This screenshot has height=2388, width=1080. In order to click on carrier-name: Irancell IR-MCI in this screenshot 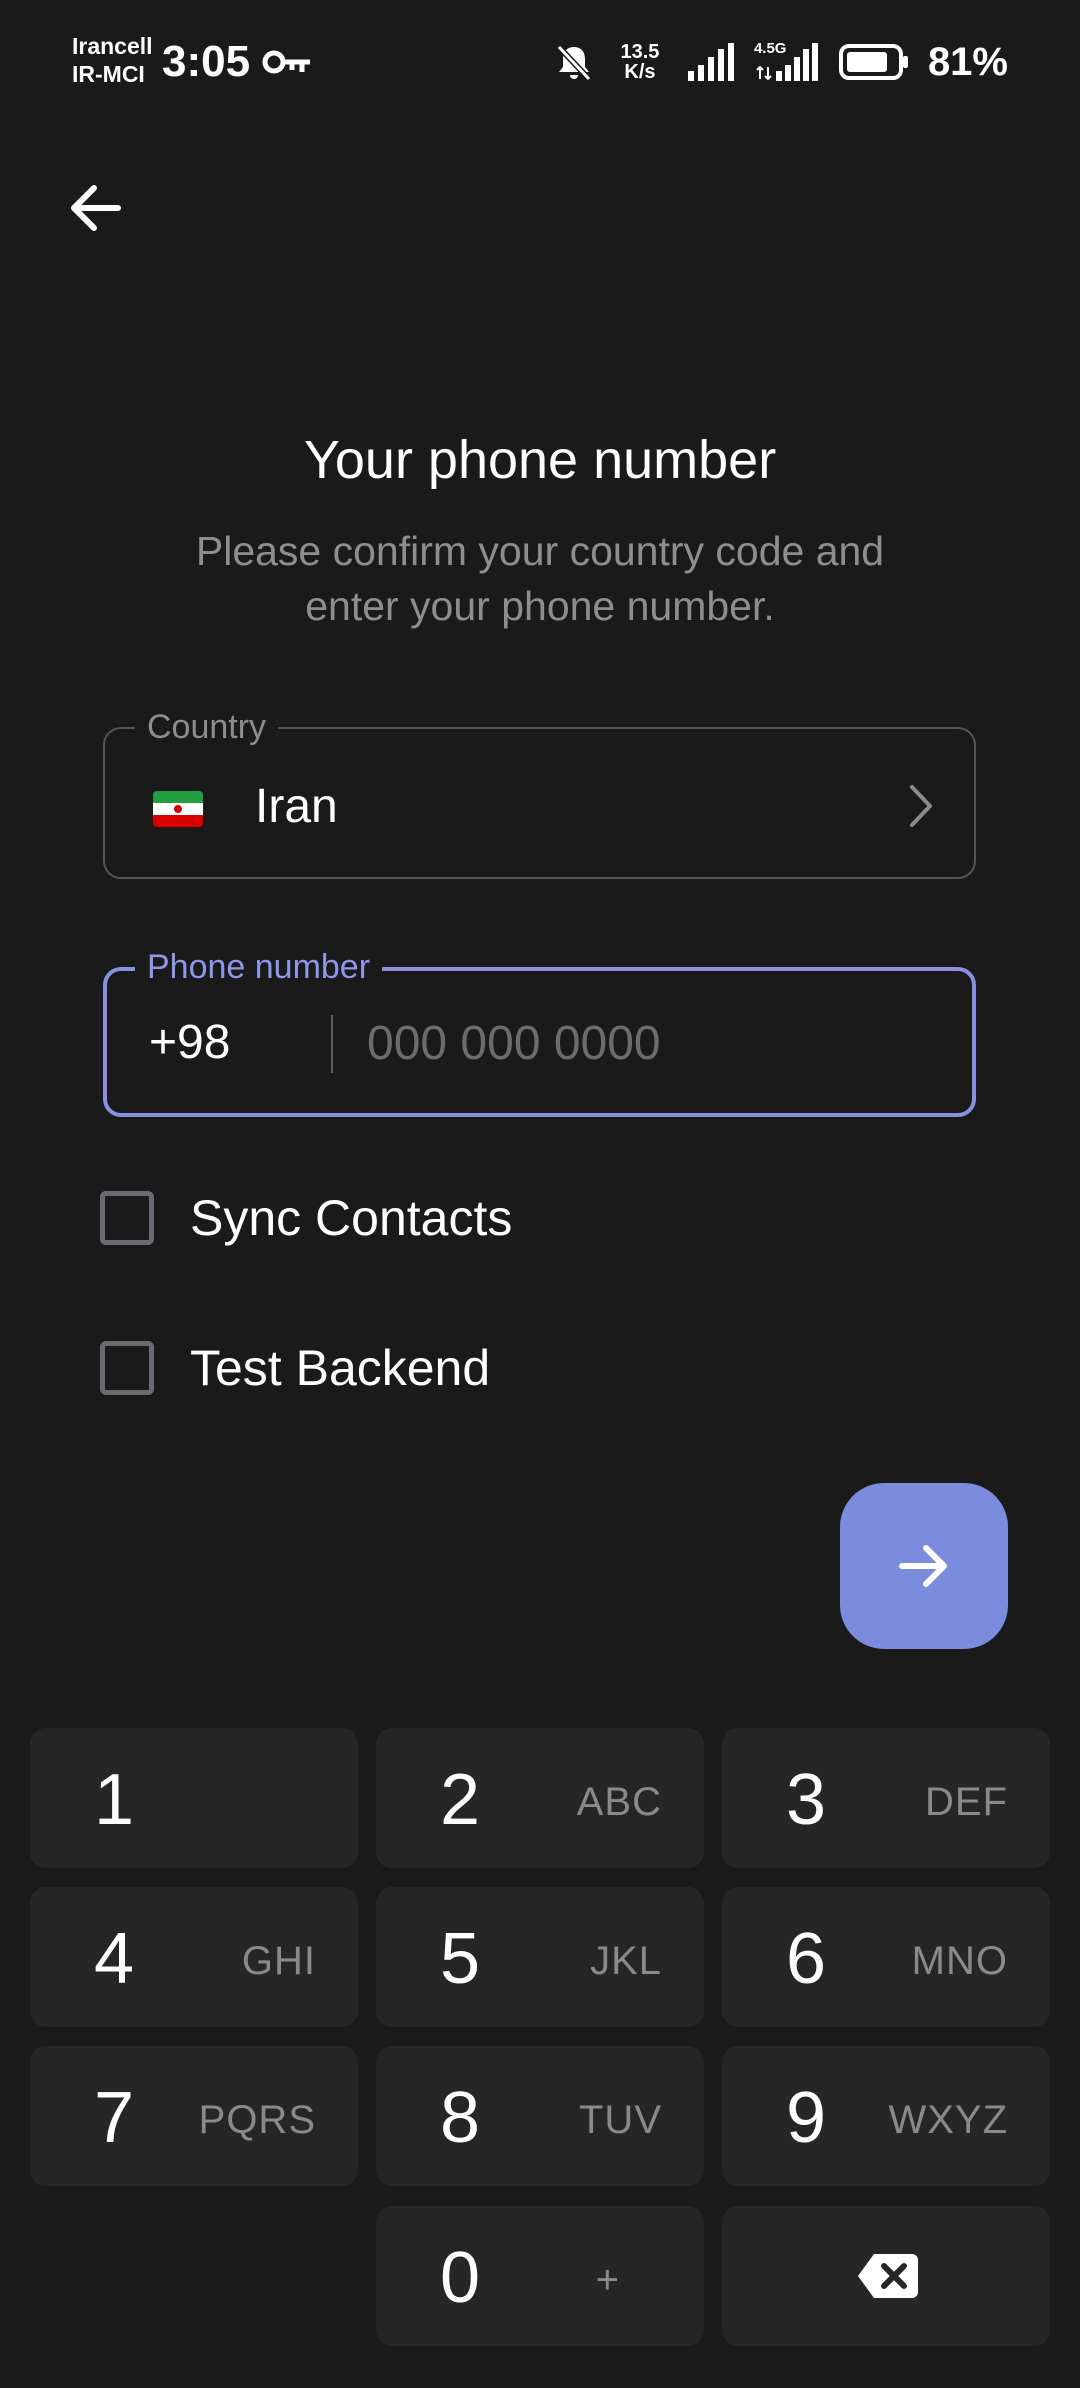, I will do `click(112, 60)`.